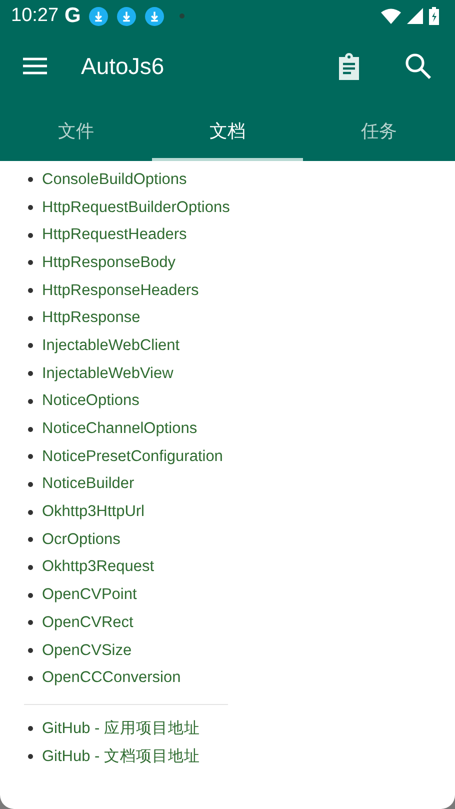 The image size is (455, 809). What do you see at coordinates (35, 66) in the screenshot?
I see `menu-icon` at bounding box center [35, 66].